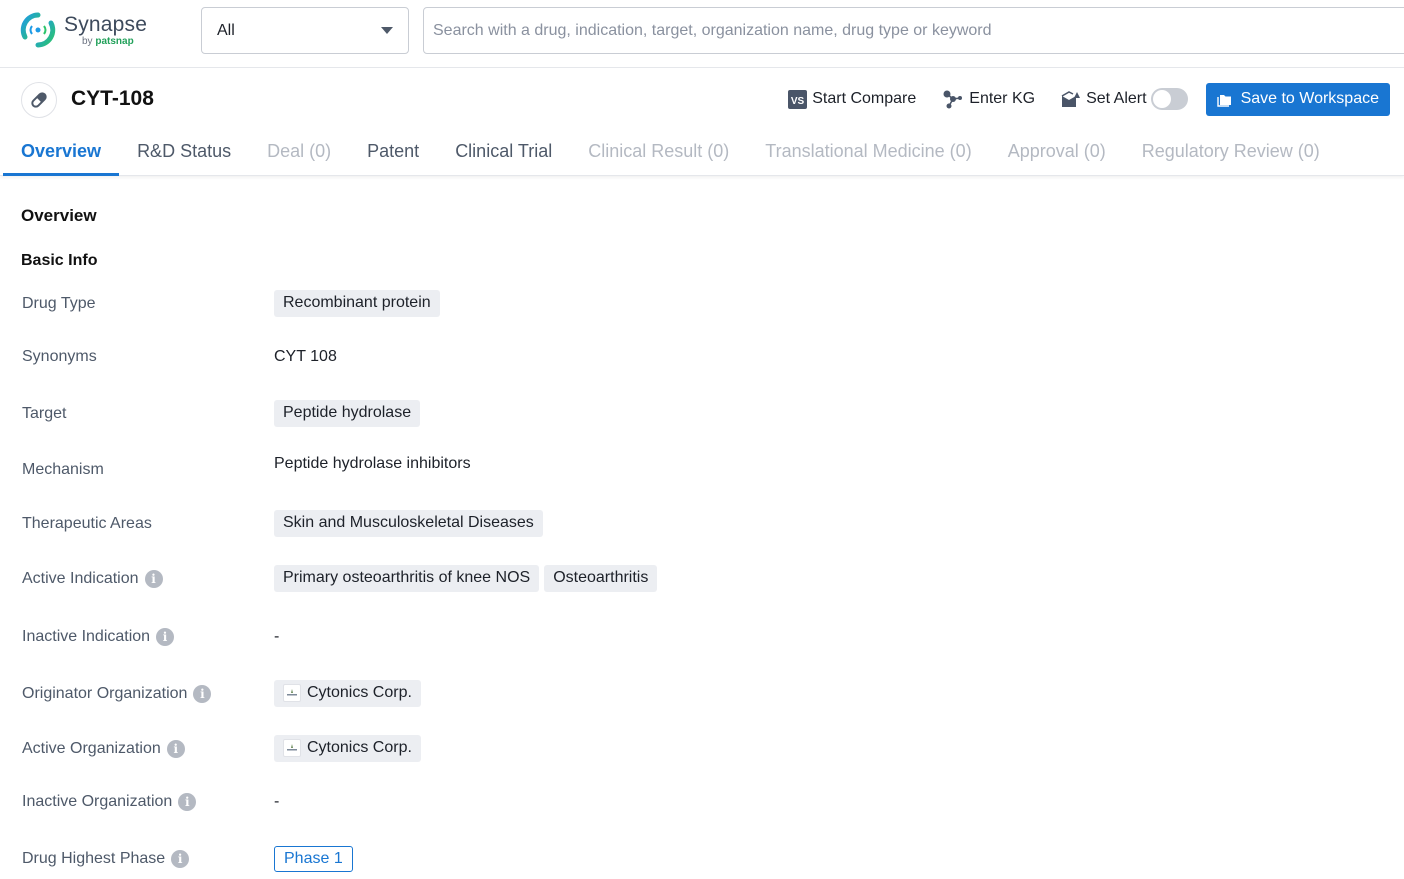 This screenshot has height=879, width=1404. What do you see at coordinates (80, 578) in the screenshot?
I see `field-label-text: Active Indication` at bounding box center [80, 578].